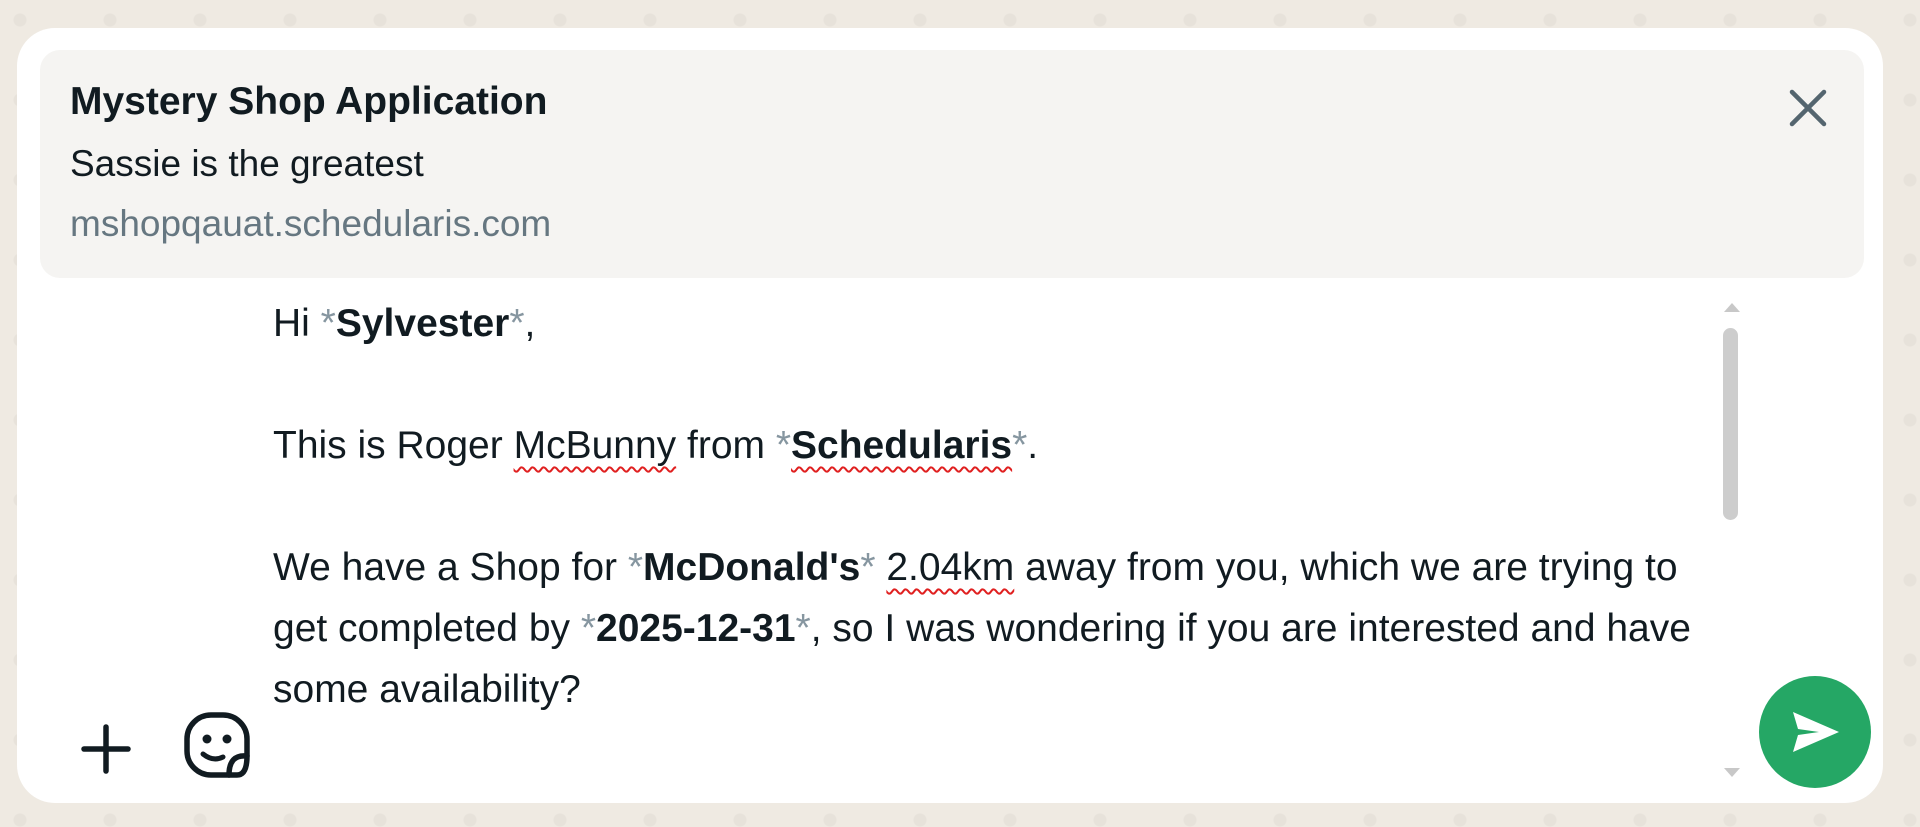 This screenshot has width=1920, height=827. Describe the element at coordinates (422, 323) in the screenshot. I see `recipient-name: Sylvester` at that location.